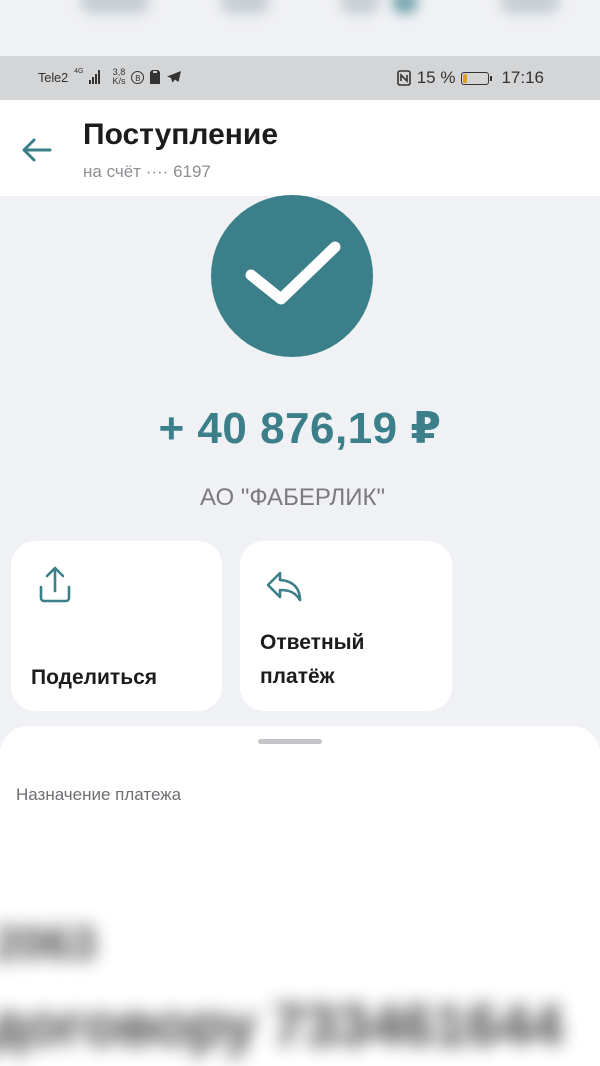 This screenshot has width=600, height=1066. I want to click on blurred-top-area, so click(300, 28).